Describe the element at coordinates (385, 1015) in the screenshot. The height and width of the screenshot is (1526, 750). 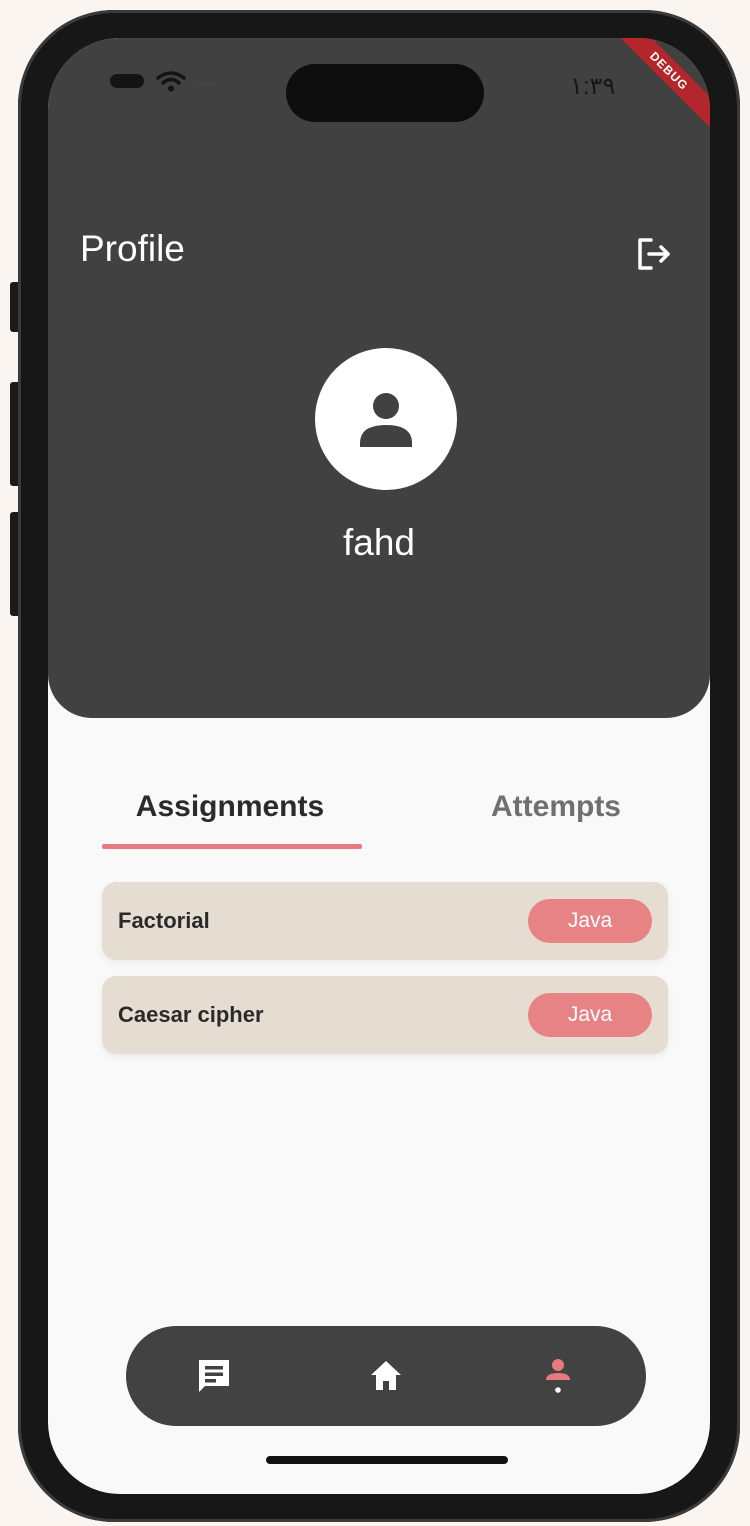
I see `assignment-card: Caesar cipher Java` at that location.